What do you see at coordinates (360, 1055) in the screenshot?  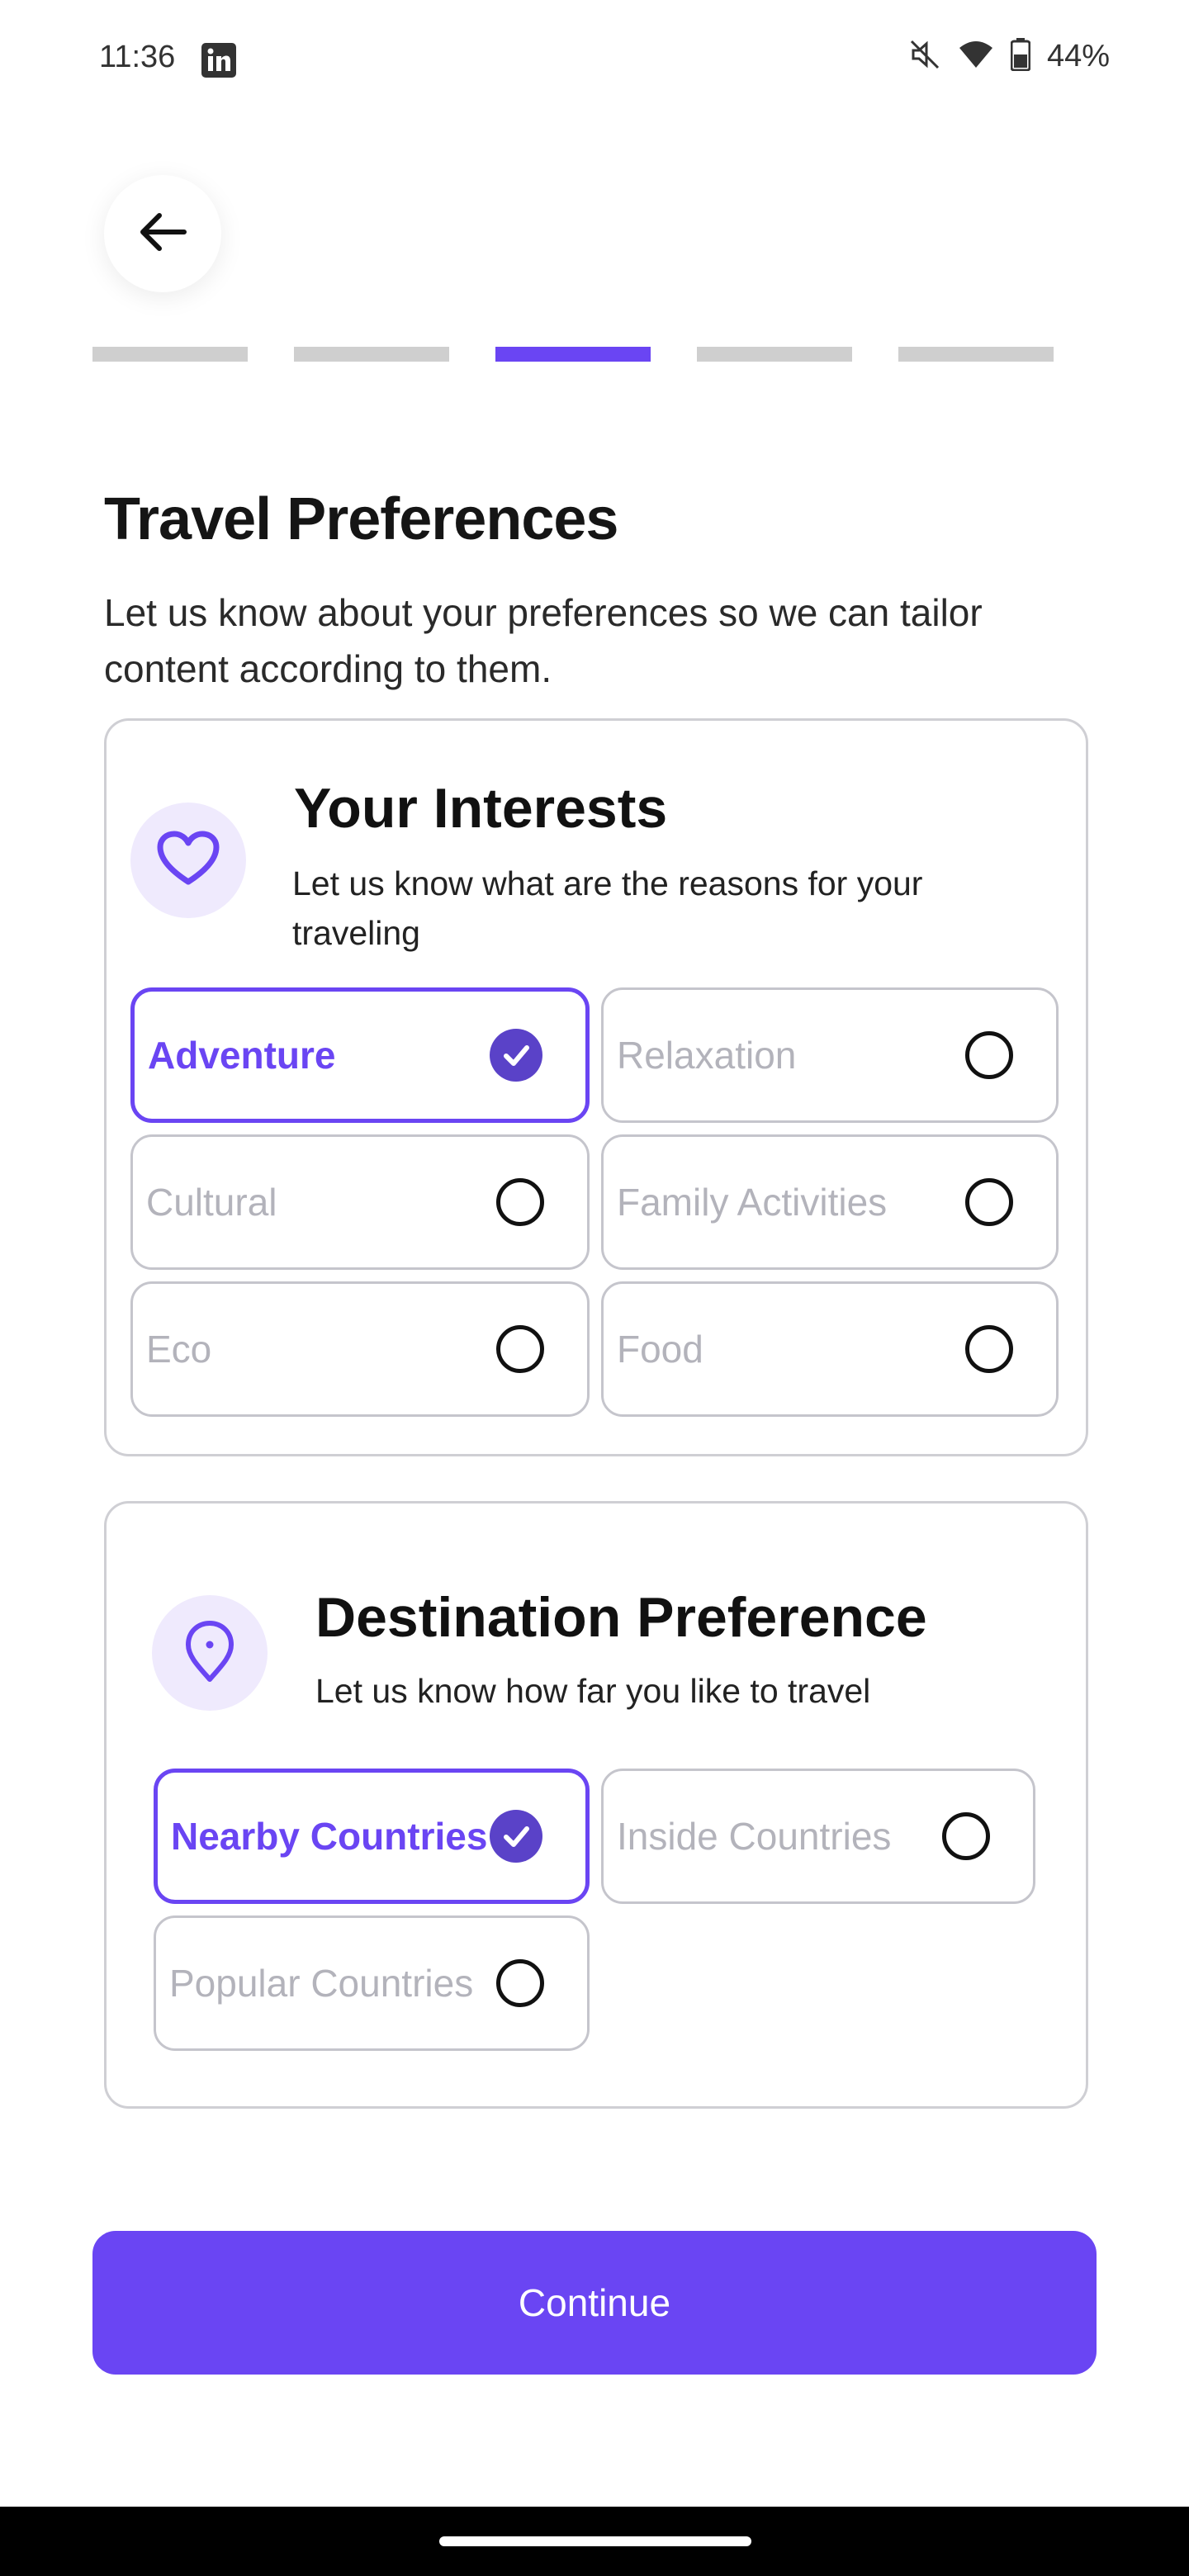 I see `option-adventure: Adventure` at bounding box center [360, 1055].